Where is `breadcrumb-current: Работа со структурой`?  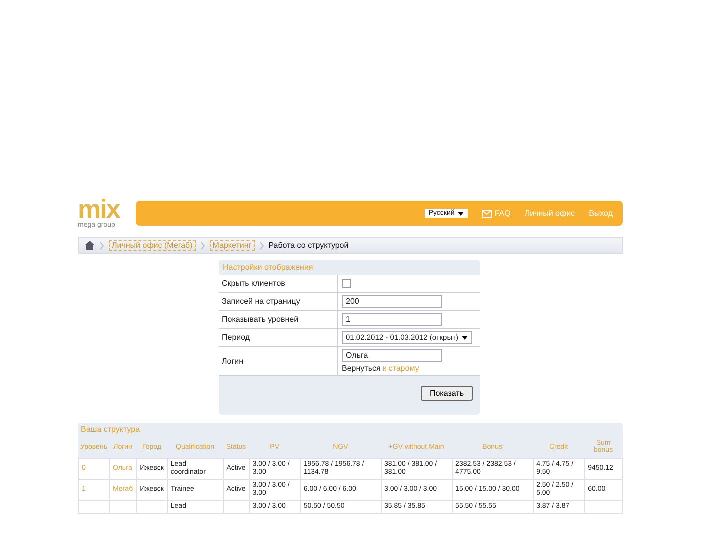 breadcrumb-current: Работа со структурой is located at coordinates (308, 245).